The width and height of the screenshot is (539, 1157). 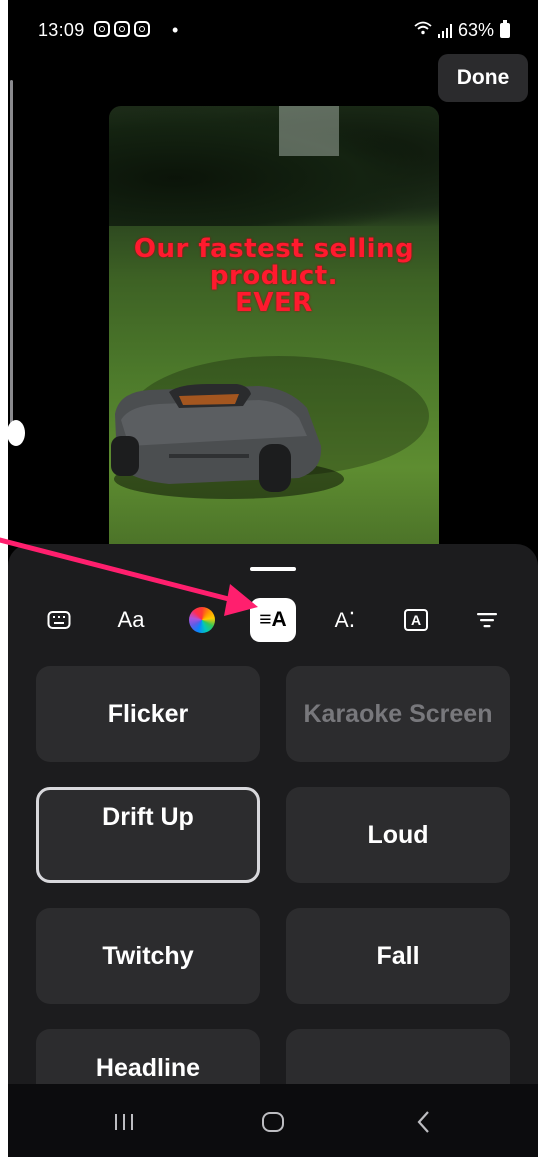 I want to click on effect-headline: Headline, so click(x=148, y=1056).